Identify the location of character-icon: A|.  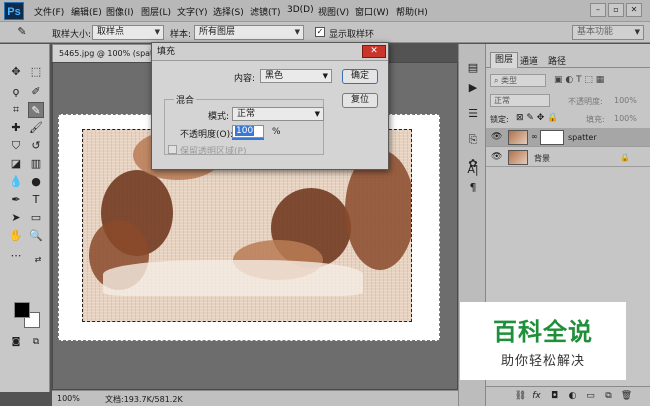
(473, 170).